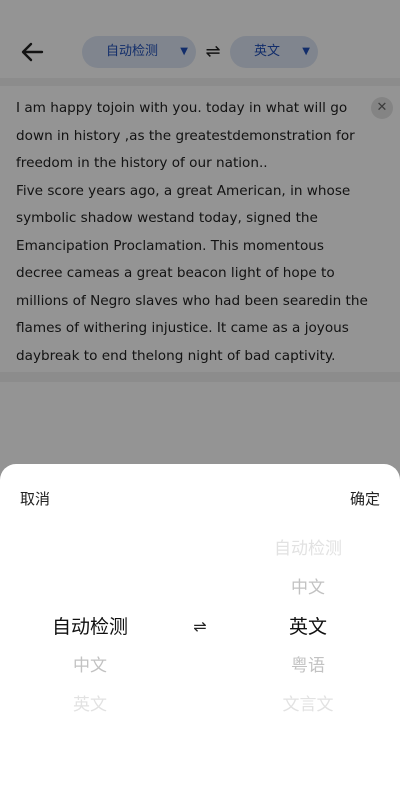  Describe the element at coordinates (35, 499) in the screenshot. I see `cancel-button: 取消` at that location.